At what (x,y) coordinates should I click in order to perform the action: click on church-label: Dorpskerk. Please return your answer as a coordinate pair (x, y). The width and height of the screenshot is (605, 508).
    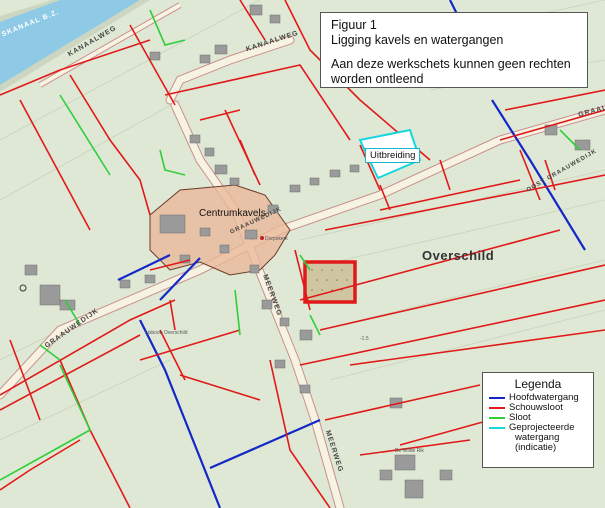
    Looking at the image, I should click on (276, 239).